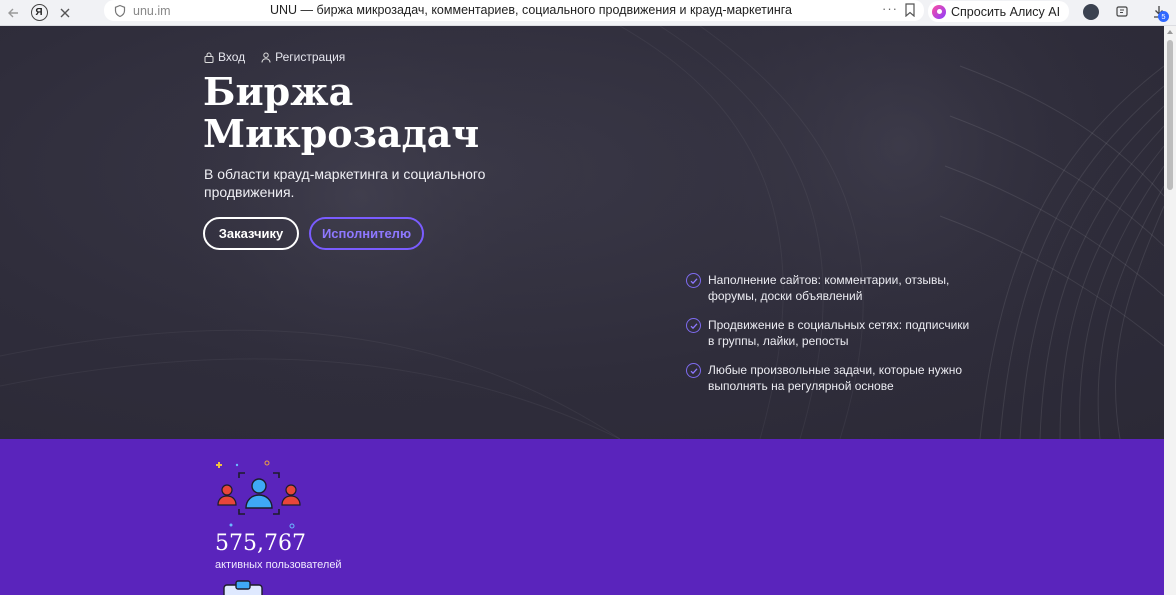  What do you see at coordinates (260, 543) in the screenshot?
I see `active-users-count: 575,767` at bounding box center [260, 543].